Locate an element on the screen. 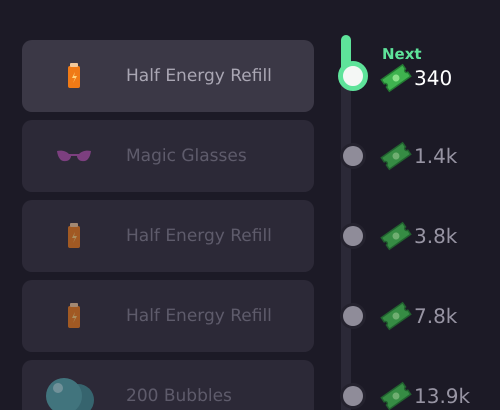 The width and height of the screenshot is (500, 410). glasses-icon is located at coordinates (74, 156).